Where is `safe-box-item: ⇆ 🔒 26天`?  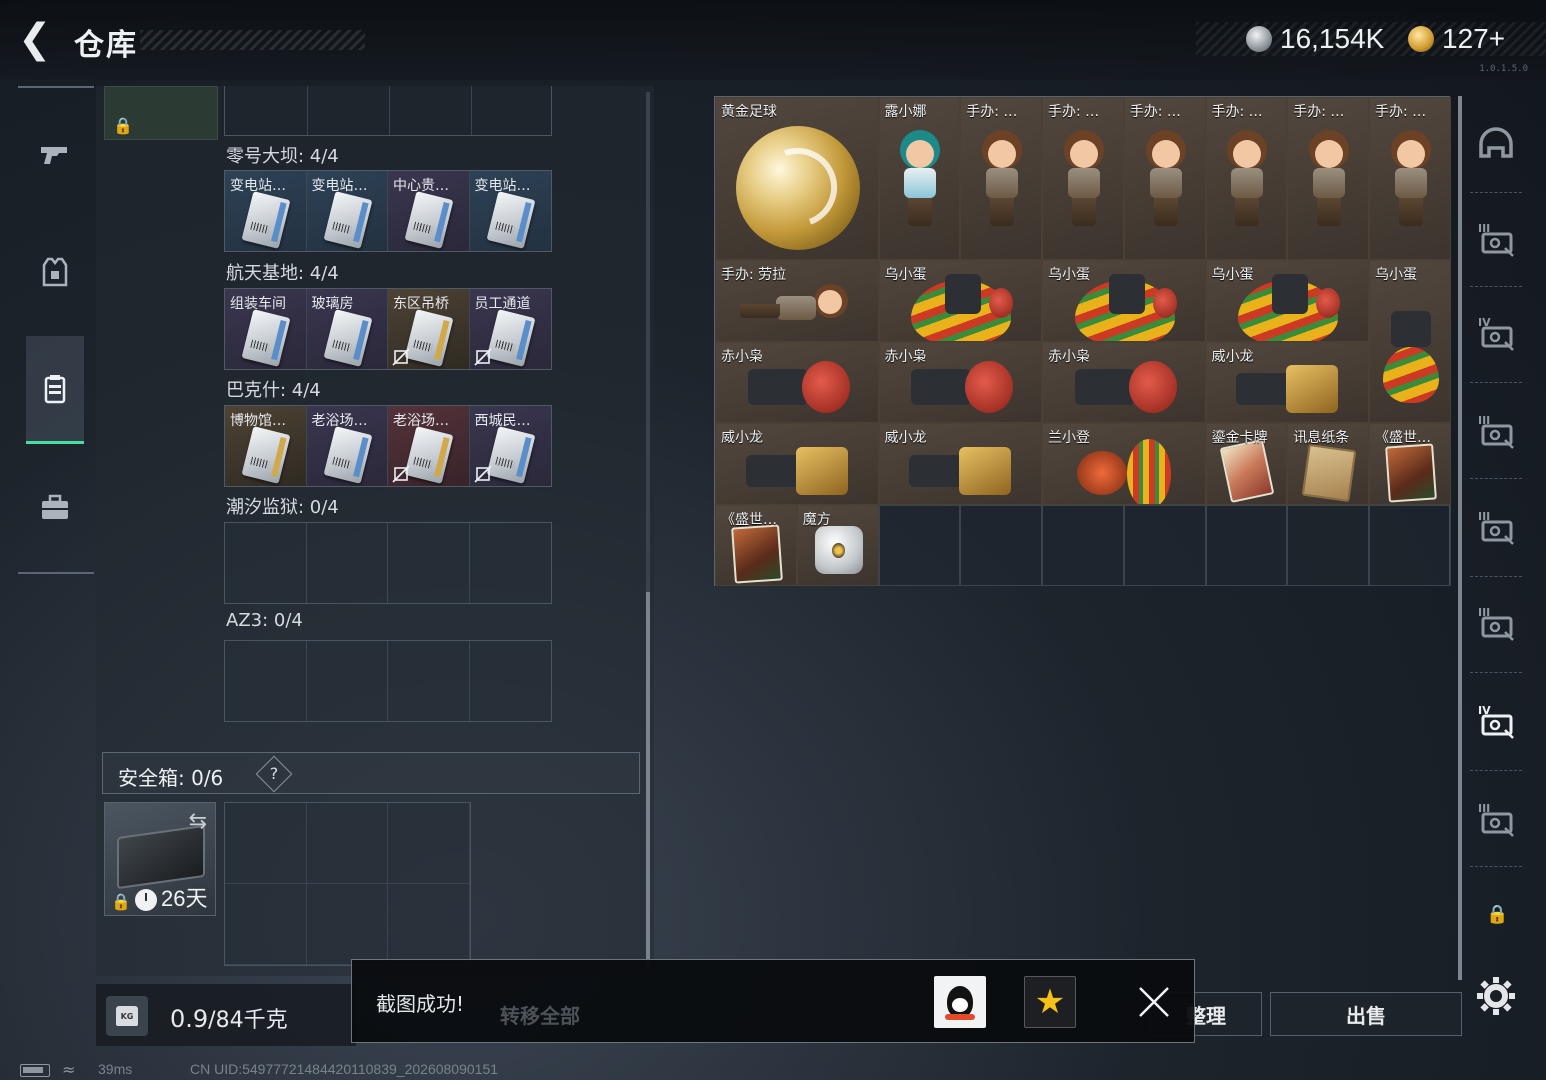 safe-box-item: ⇆ 🔒 26天 is located at coordinates (160, 859).